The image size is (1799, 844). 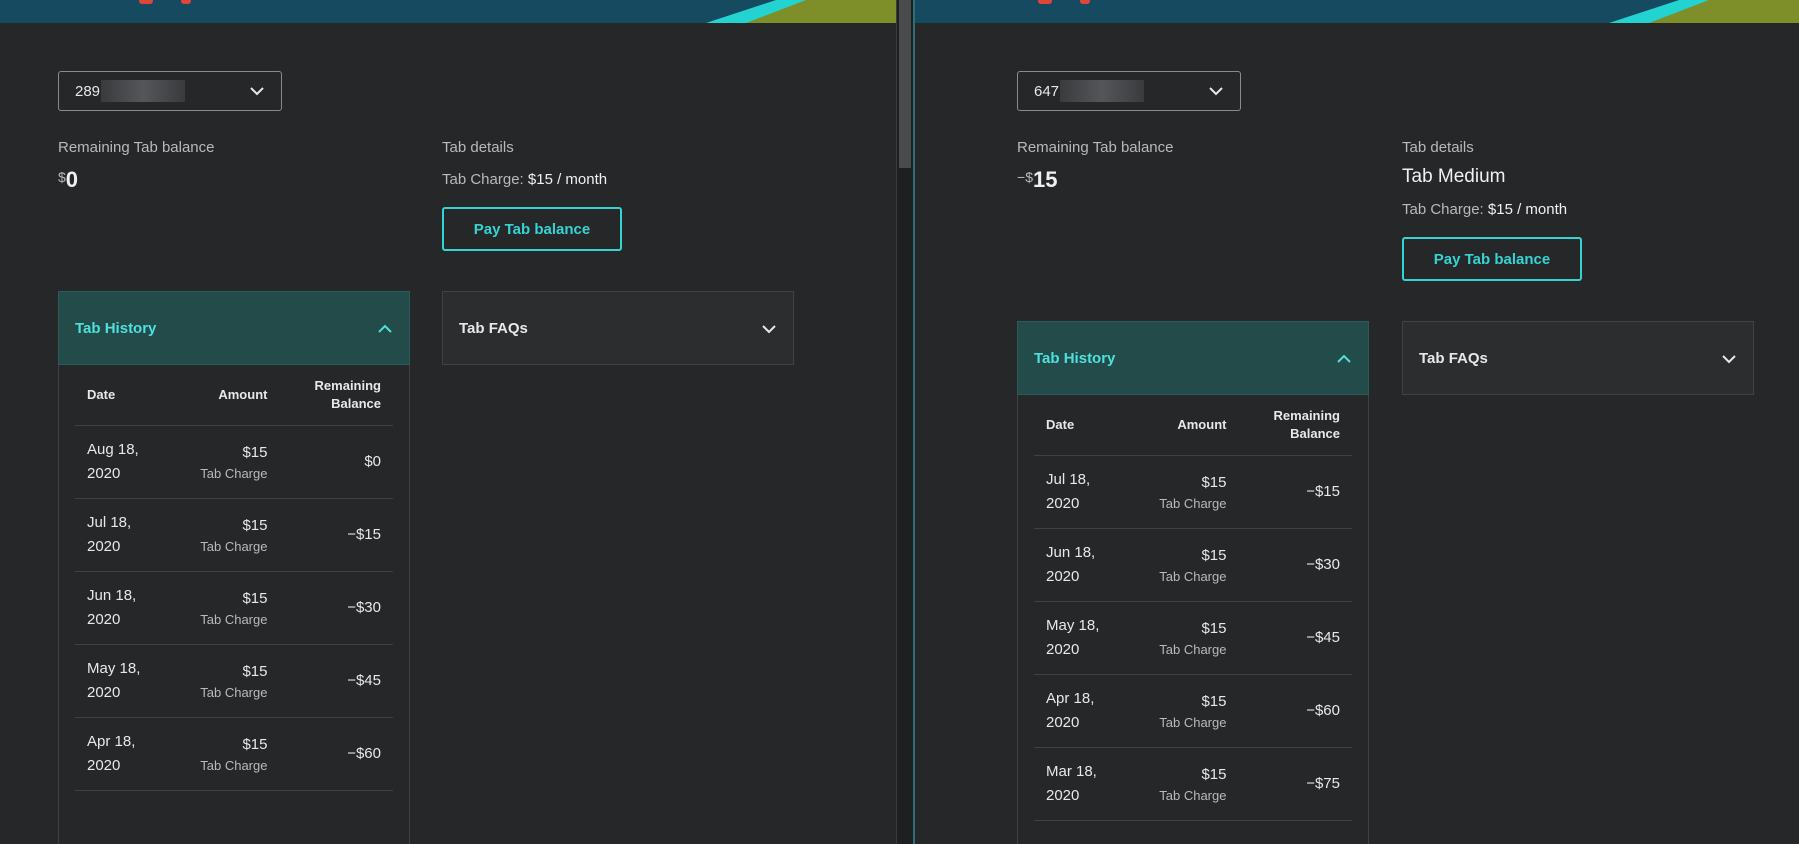 I want to click on tab-history-title: Tab History, so click(x=1075, y=358).